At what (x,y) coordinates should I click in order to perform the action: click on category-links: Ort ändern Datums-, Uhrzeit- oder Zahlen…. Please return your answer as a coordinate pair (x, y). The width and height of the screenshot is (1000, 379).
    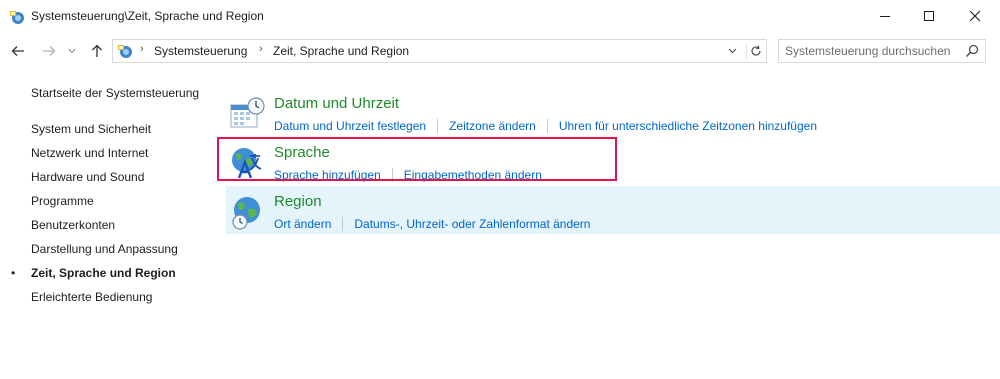
    Looking at the image, I should click on (432, 224).